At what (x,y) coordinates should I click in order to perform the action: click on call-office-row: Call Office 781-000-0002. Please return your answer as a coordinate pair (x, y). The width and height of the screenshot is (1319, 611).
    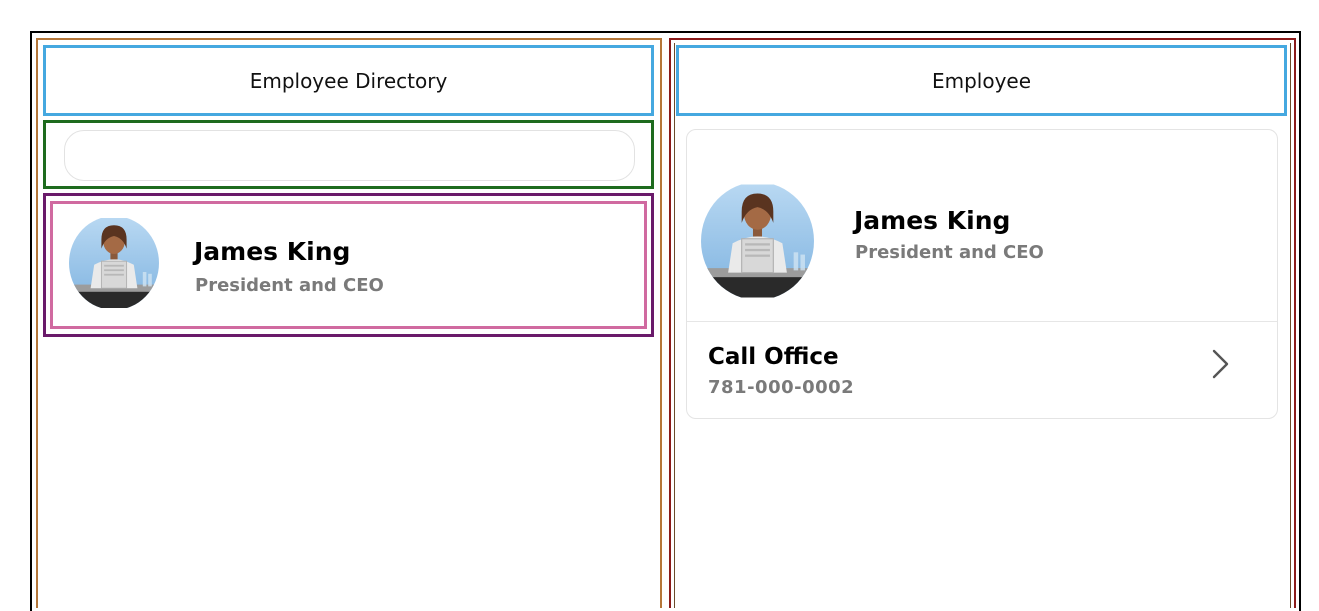
    Looking at the image, I should click on (982, 370).